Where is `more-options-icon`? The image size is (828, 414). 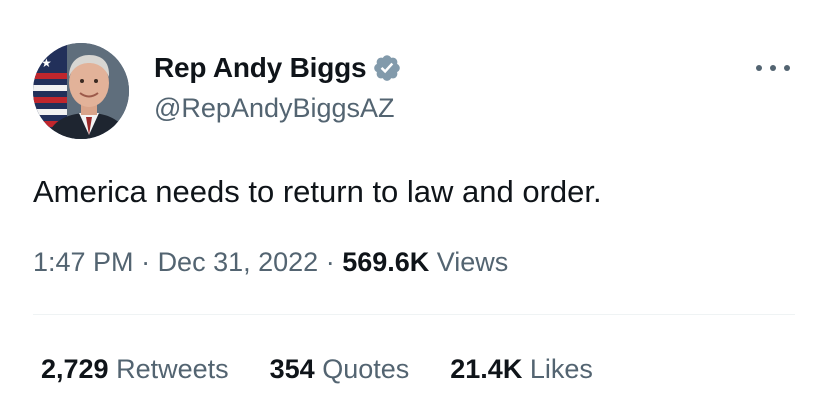 more-options-icon is located at coordinates (773, 68).